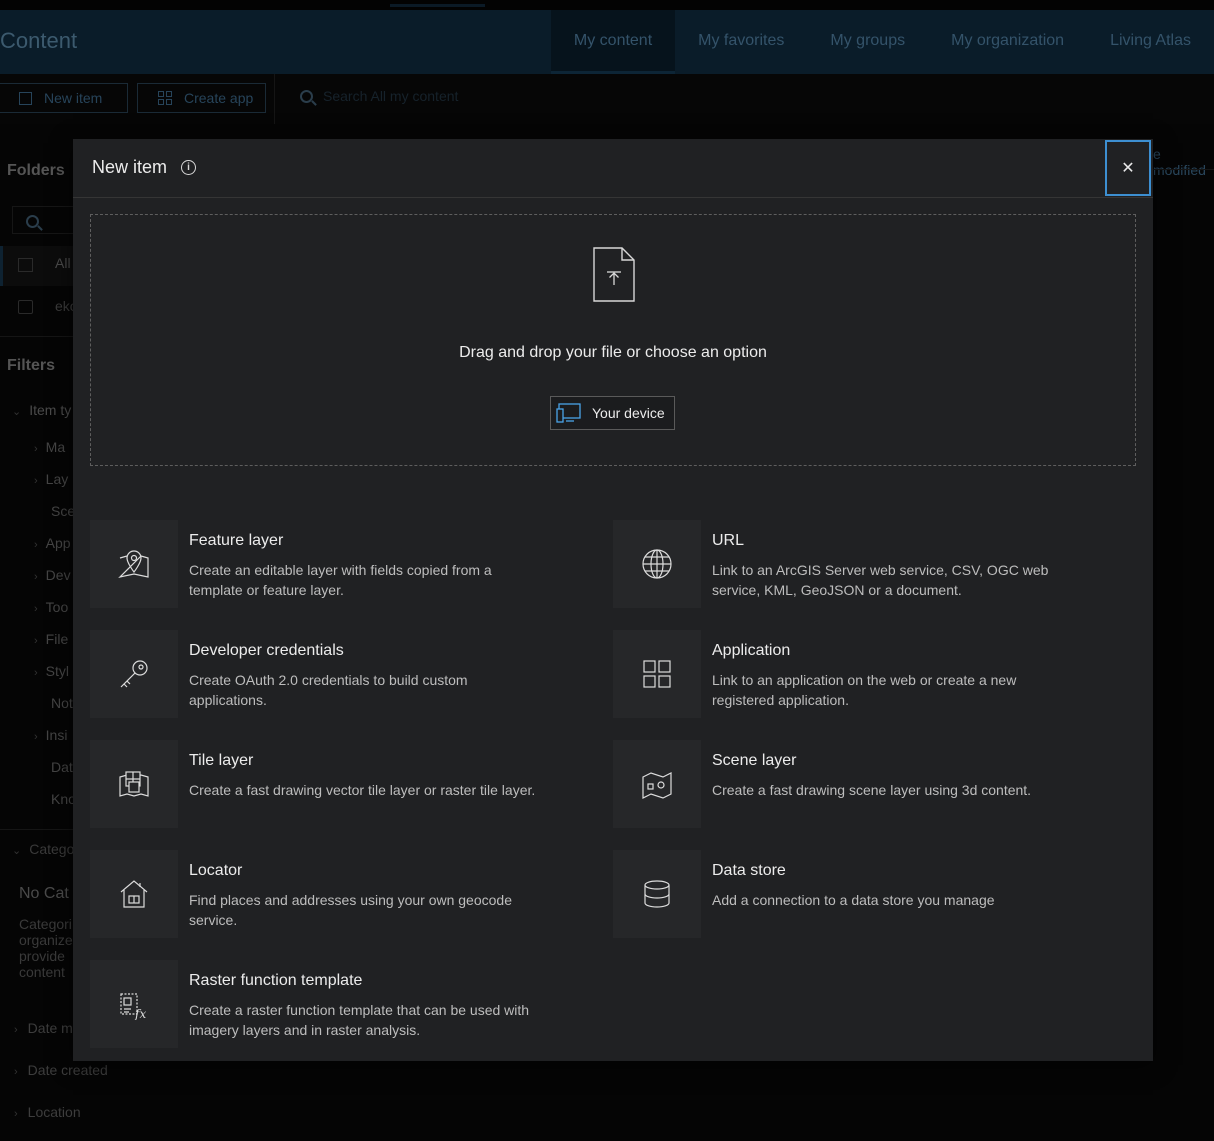 The height and width of the screenshot is (1141, 1214). Describe the element at coordinates (41, 410) in the screenshot. I see `item-type-heading: ⌄ Item ty` at that location.